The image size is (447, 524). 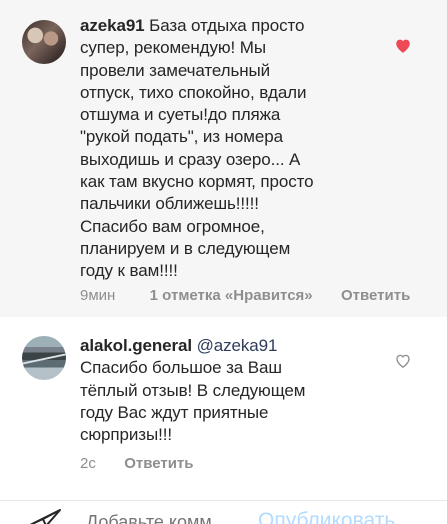 What do you see at coordinates (112, 25) in the screenshot?
I see `comment-username: azeka91` at bounding box center [112, 25].